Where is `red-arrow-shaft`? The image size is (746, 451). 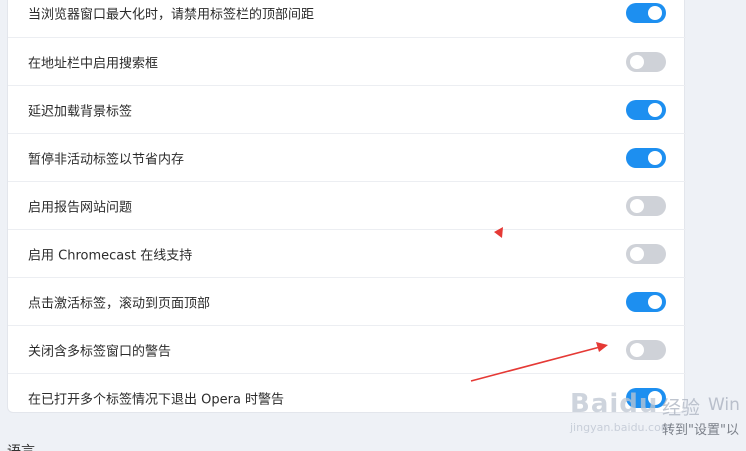 red-arrow-shaft is located at coordinates (535, 364).